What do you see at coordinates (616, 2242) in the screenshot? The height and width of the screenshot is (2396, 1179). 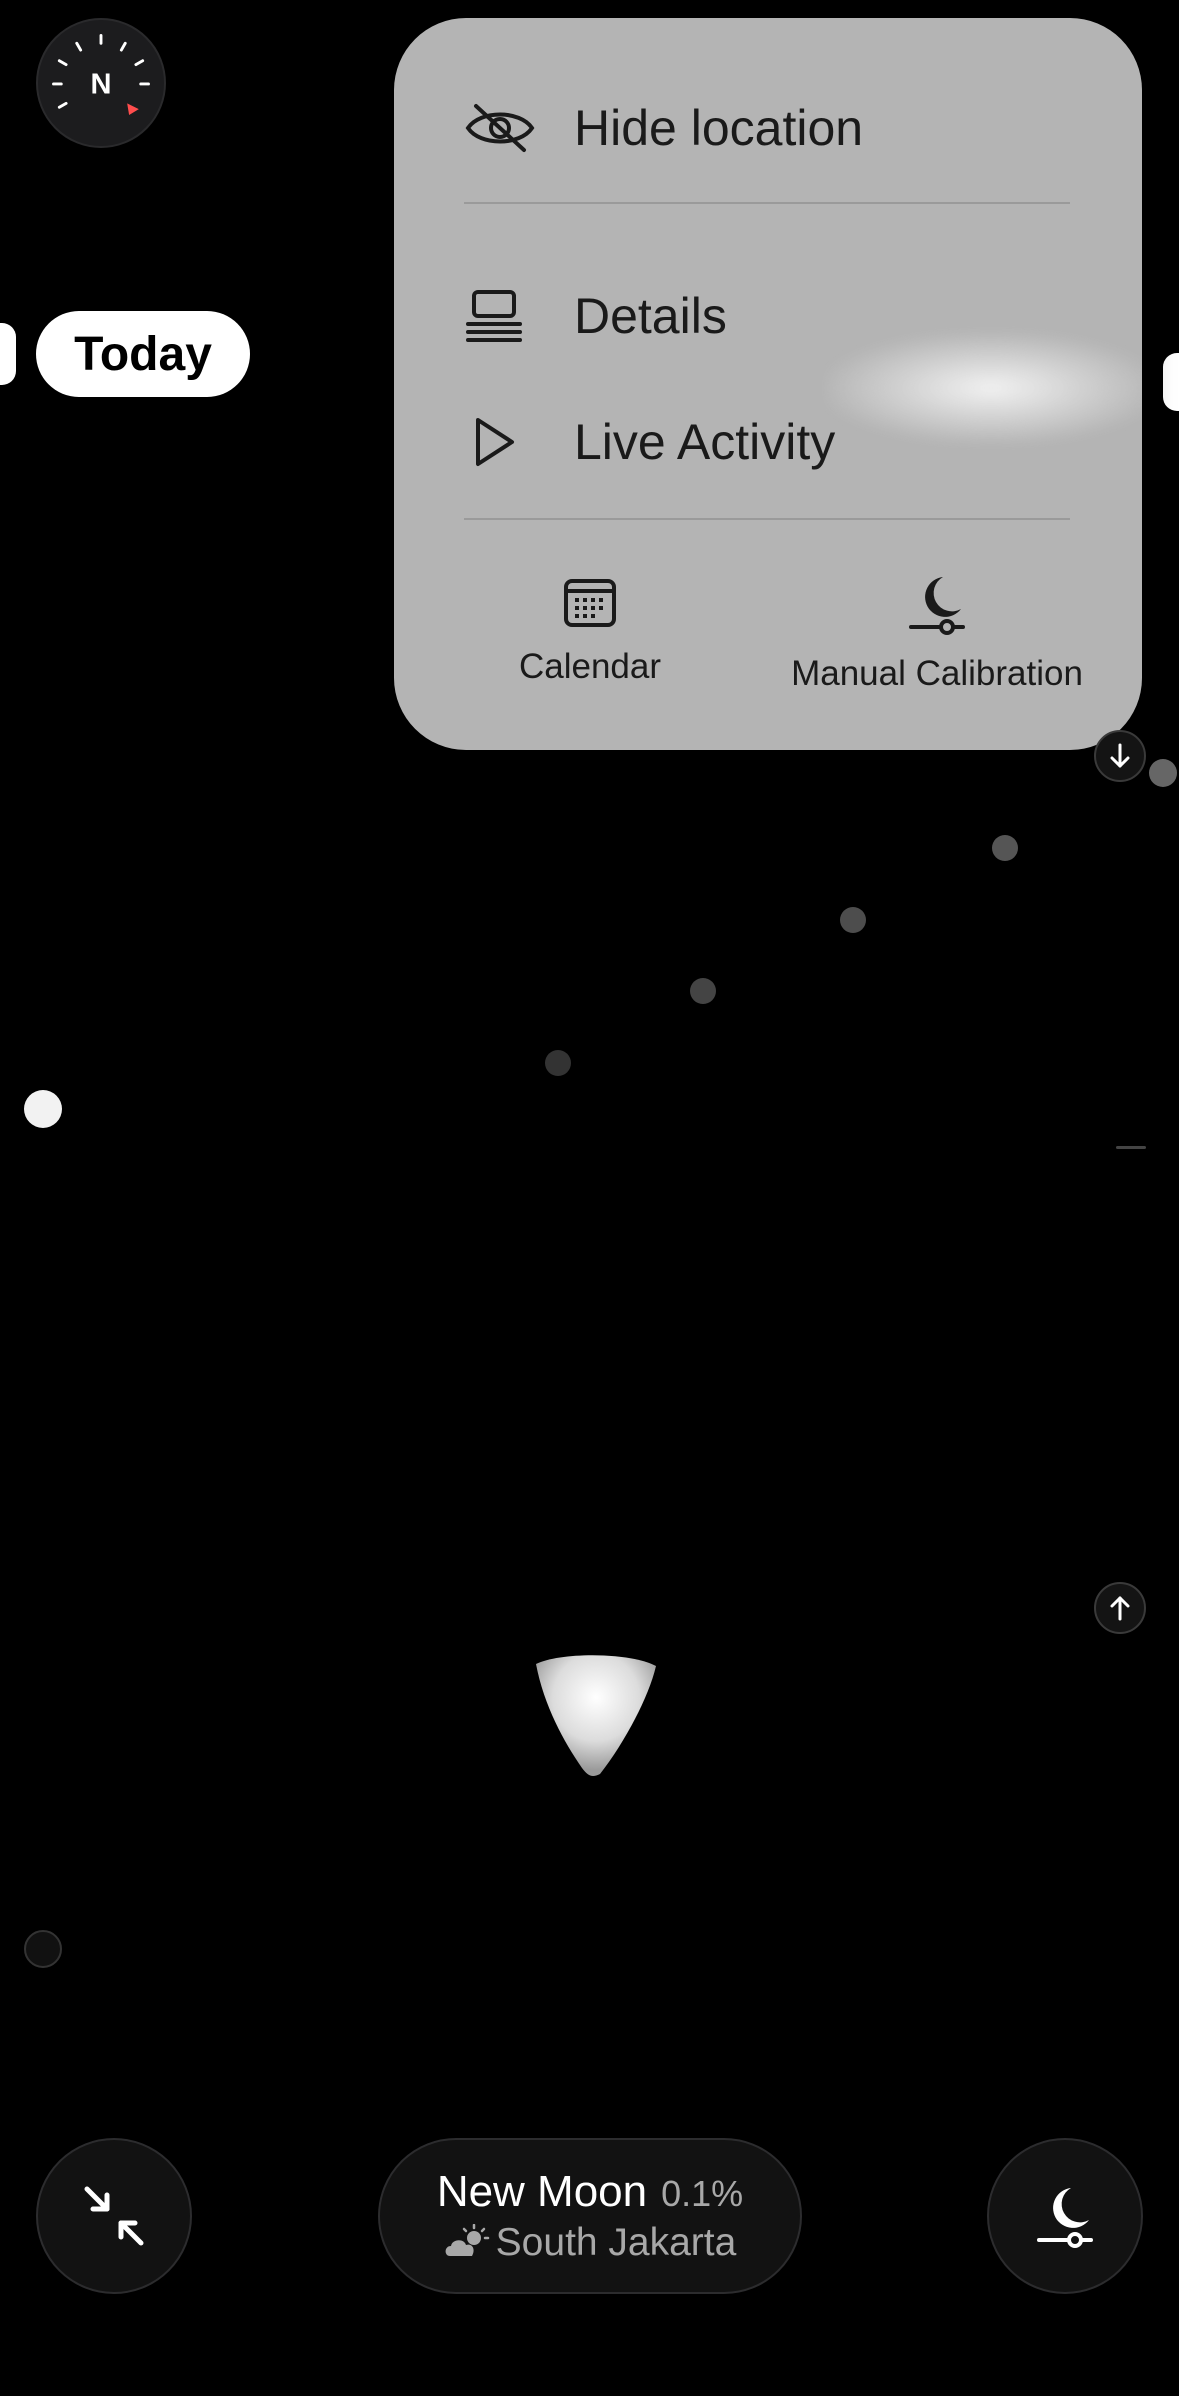 I see `location-name: South Jakarta` at bounding box center [616, 2242].